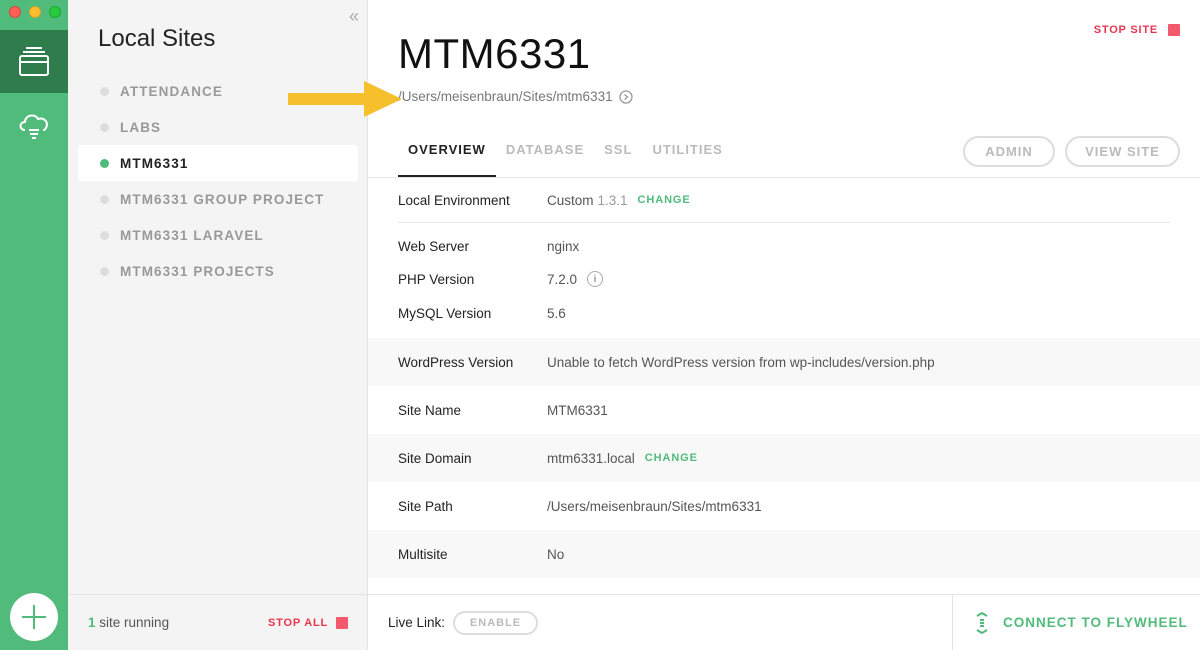 The image size is (1200, 650). Describe the element at coordinates (423, 554) in the screenshot. I see `row-label: Multisite` at that location.